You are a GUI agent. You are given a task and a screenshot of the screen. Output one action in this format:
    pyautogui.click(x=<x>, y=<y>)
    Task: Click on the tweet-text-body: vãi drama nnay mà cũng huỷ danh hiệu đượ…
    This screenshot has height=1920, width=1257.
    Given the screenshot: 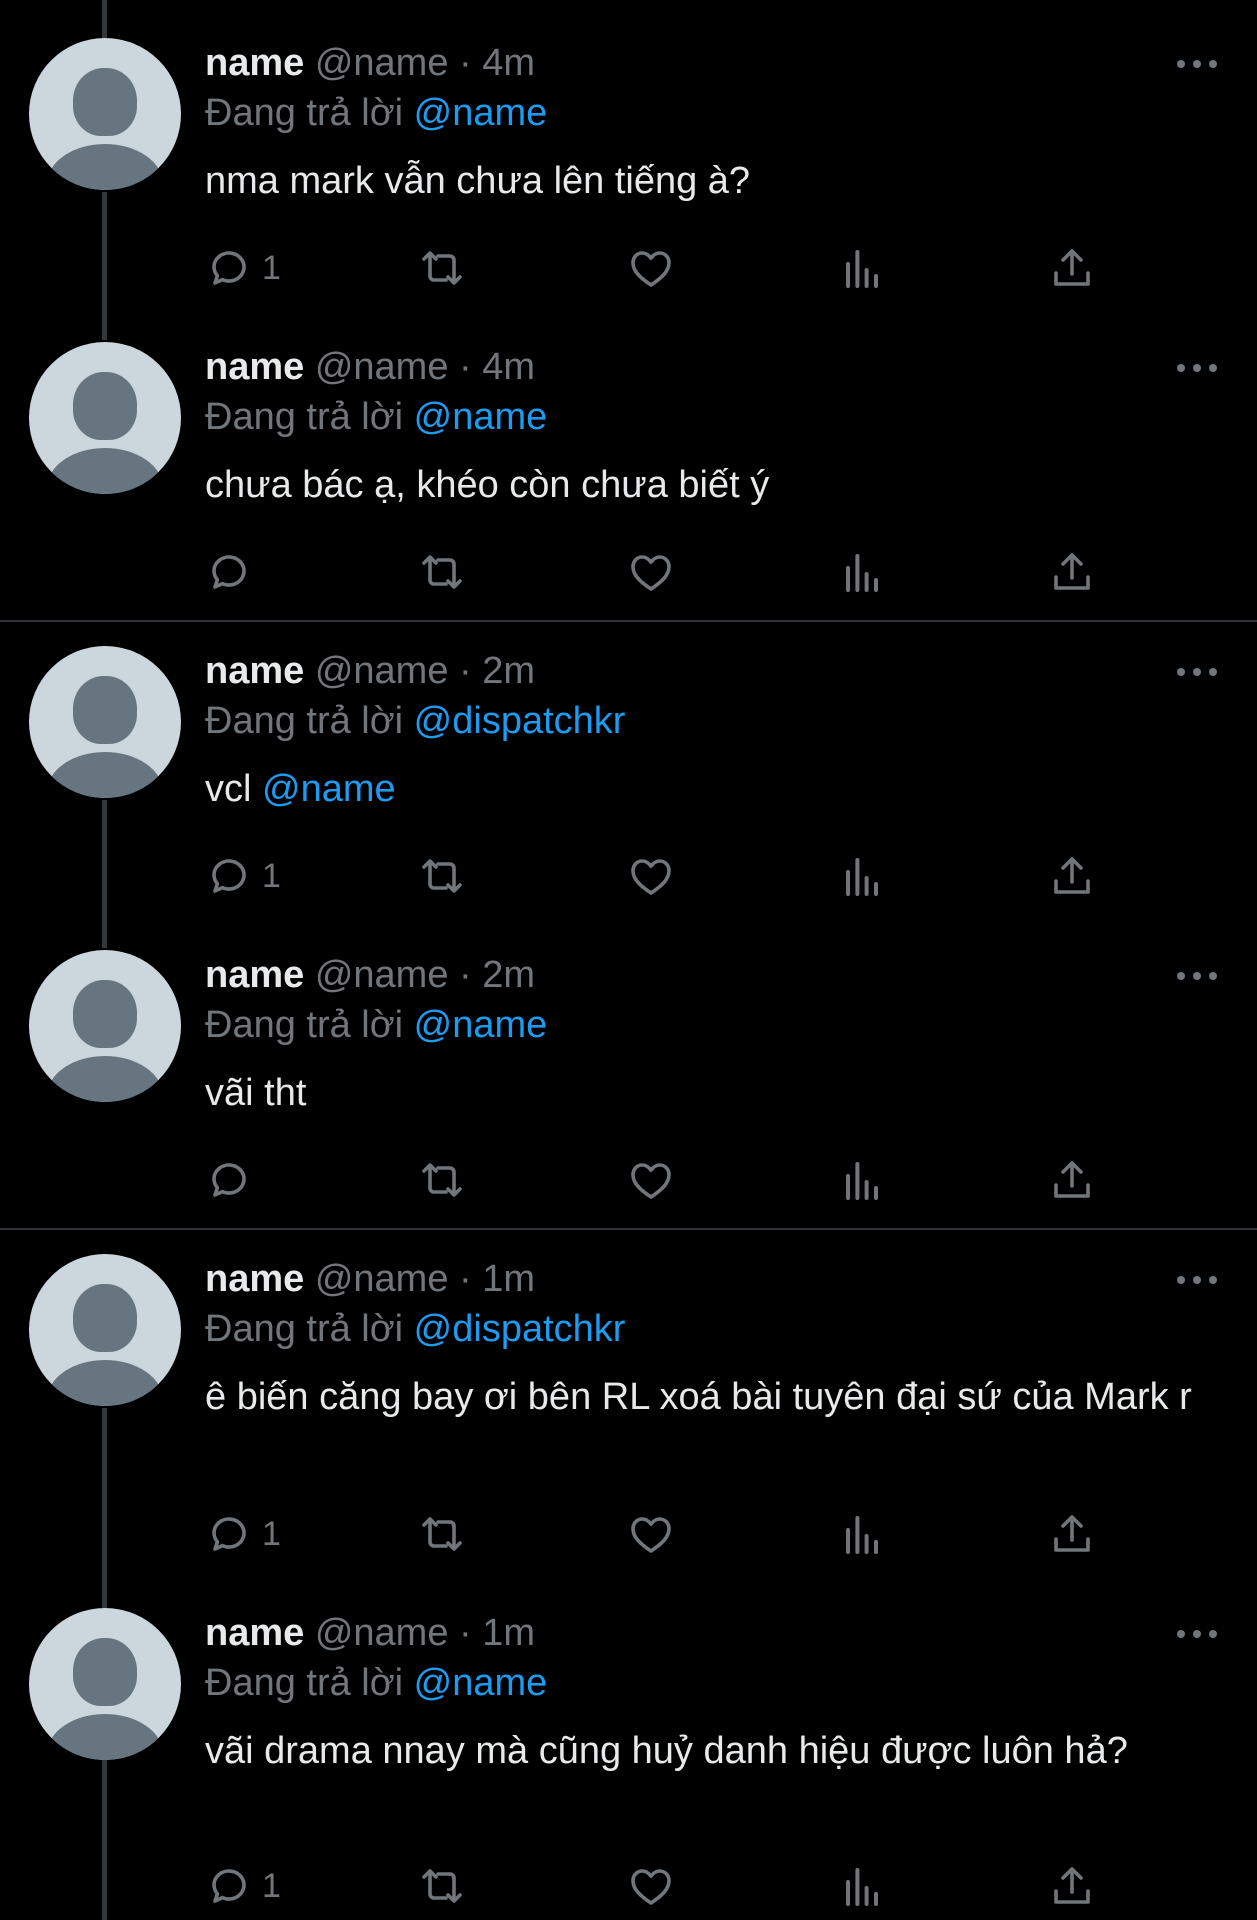 What is the action you would take?
    pyautogui.click(x=666, y=1751)
    